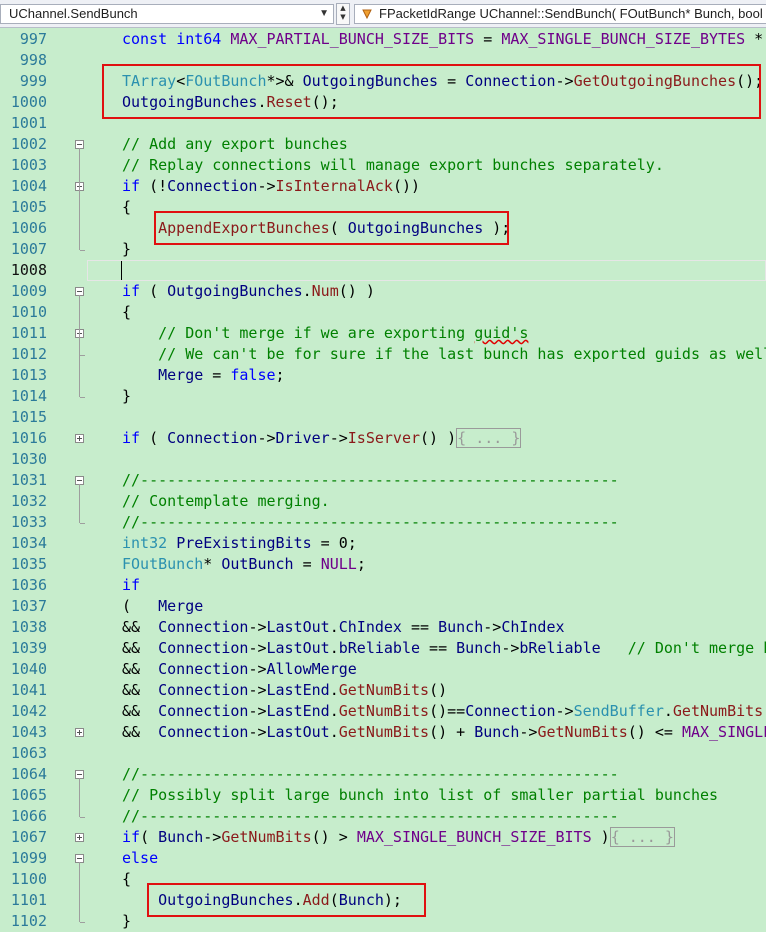 The width and height of the screenshot is (766, 932). What do you see at coordinates (121, 270) in the screenshot?
I see `text-caret` at bounding box center [121, 270].